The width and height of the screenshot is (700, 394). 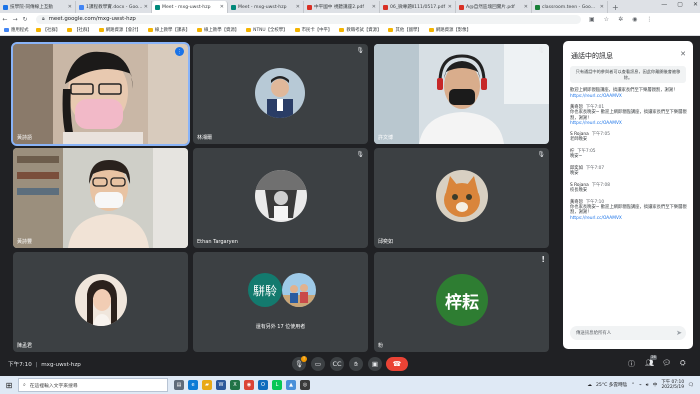 What do you see at coordinates (631, 364) in the screenshot?
I see `meeting-info-icon: ⓘ` at bounding box center [631, 364].